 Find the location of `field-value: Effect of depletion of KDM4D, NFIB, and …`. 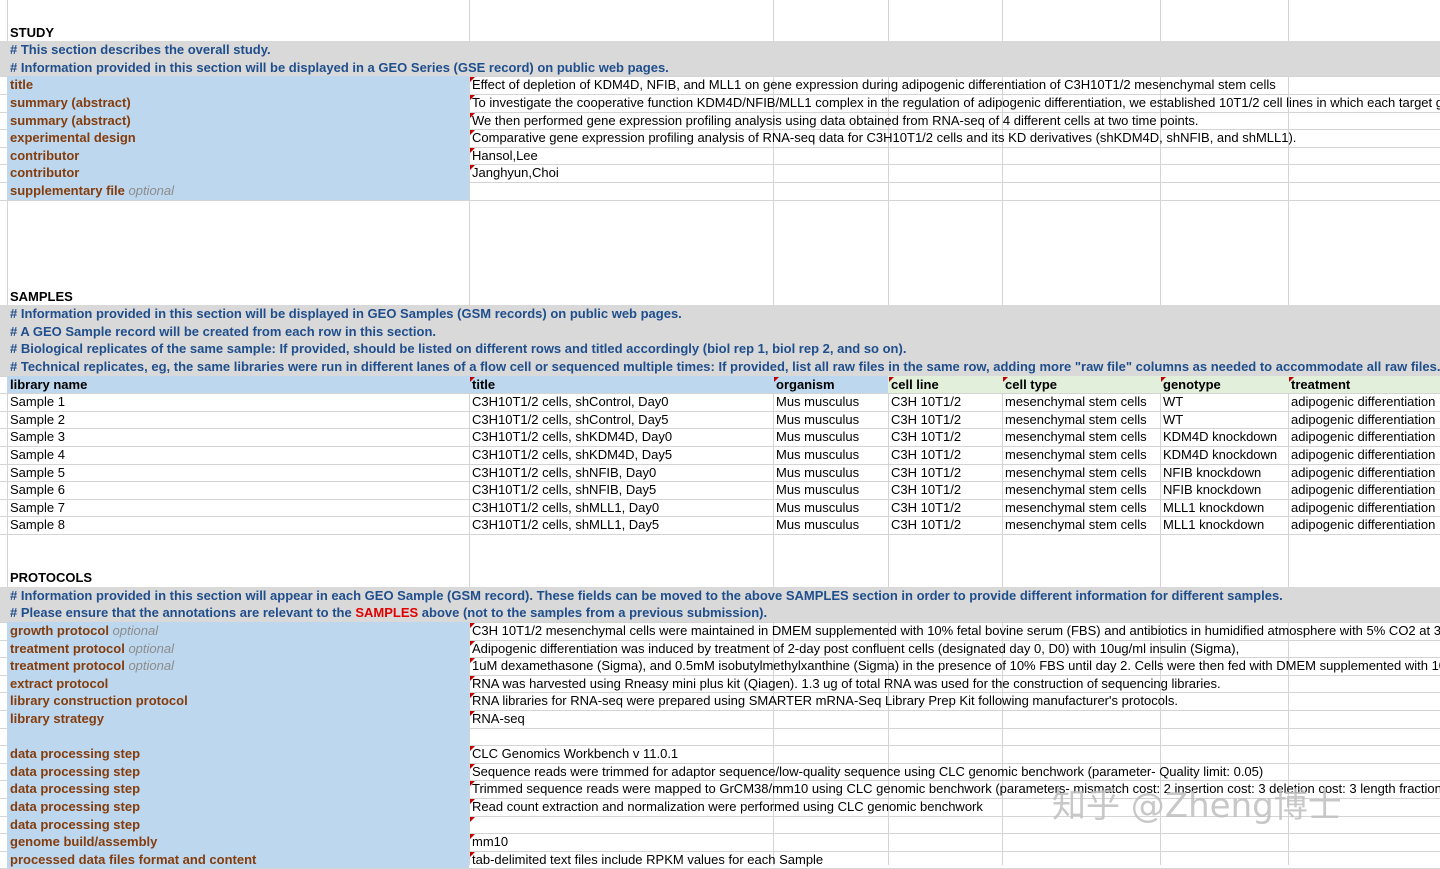

field-value: Effect of depletion of KDM4D, NFIB, and … is located at coordinates (954, 85).